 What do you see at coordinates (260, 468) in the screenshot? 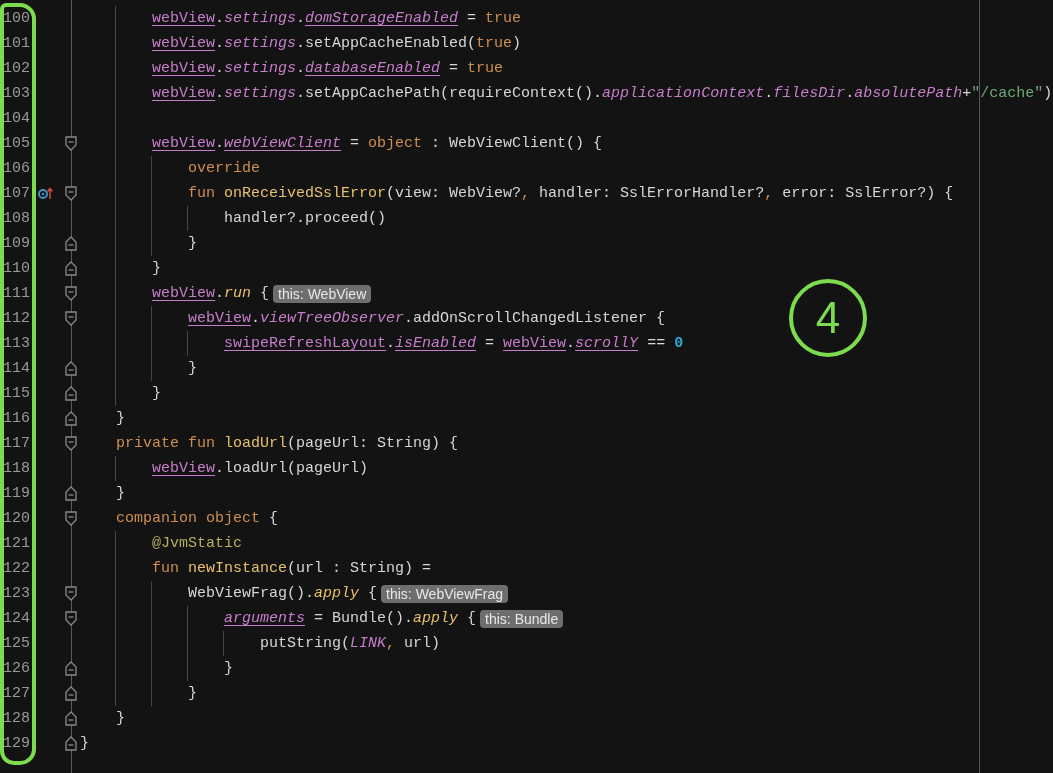
I see `code-line: webView.loadUrl(pageUrl)` at bounding box center [260, 468].